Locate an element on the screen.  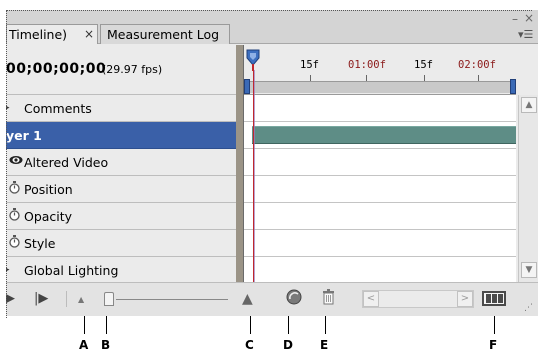
tab-measurement-log: Measurement Log is located at coordinates (165, 34).